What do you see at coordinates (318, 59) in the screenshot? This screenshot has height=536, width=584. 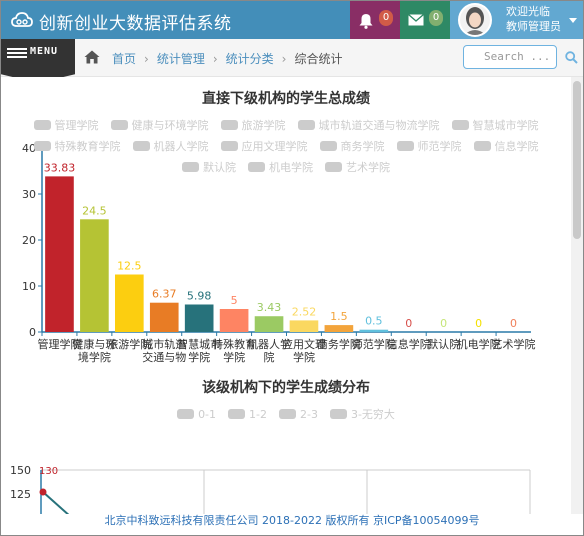 I see `breadcrumb-current: 综合统计` at bounding box center [318, 59].